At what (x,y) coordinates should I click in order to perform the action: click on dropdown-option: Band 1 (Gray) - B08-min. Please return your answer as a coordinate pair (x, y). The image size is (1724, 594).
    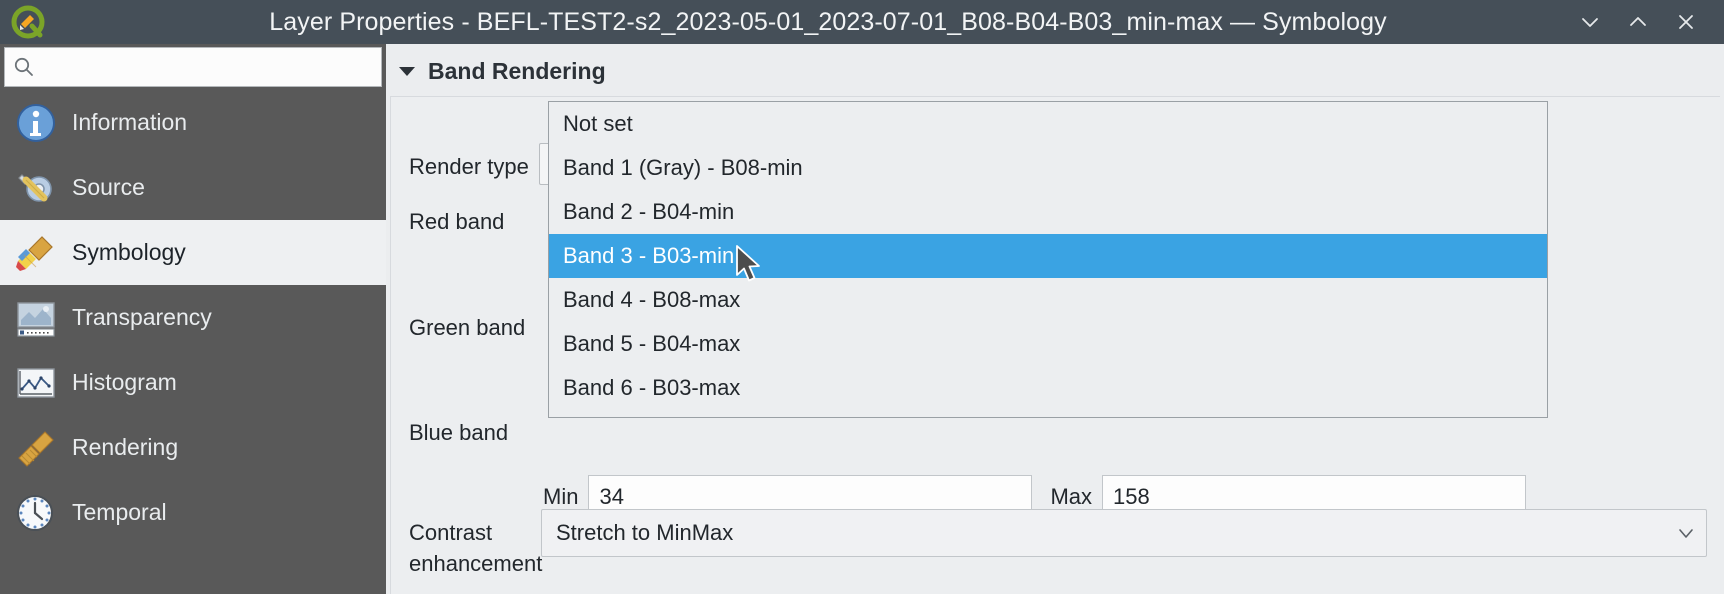
    Looking at the image, I should click on (1048, 168).